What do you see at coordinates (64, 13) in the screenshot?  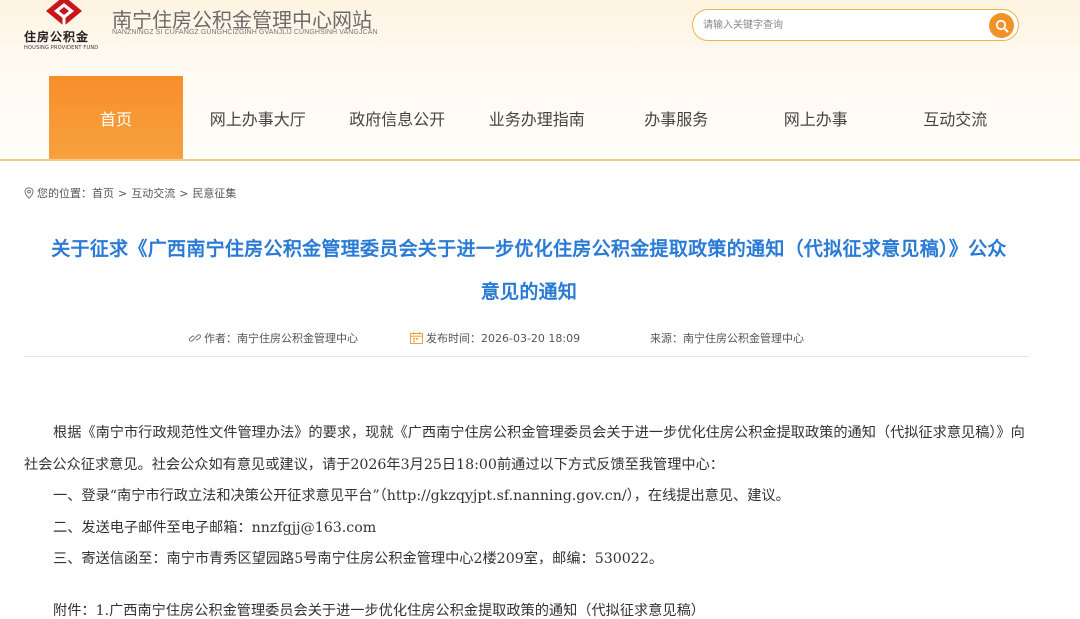 I see `housing-fund-logo-icon` at bounding box center [64, 13].